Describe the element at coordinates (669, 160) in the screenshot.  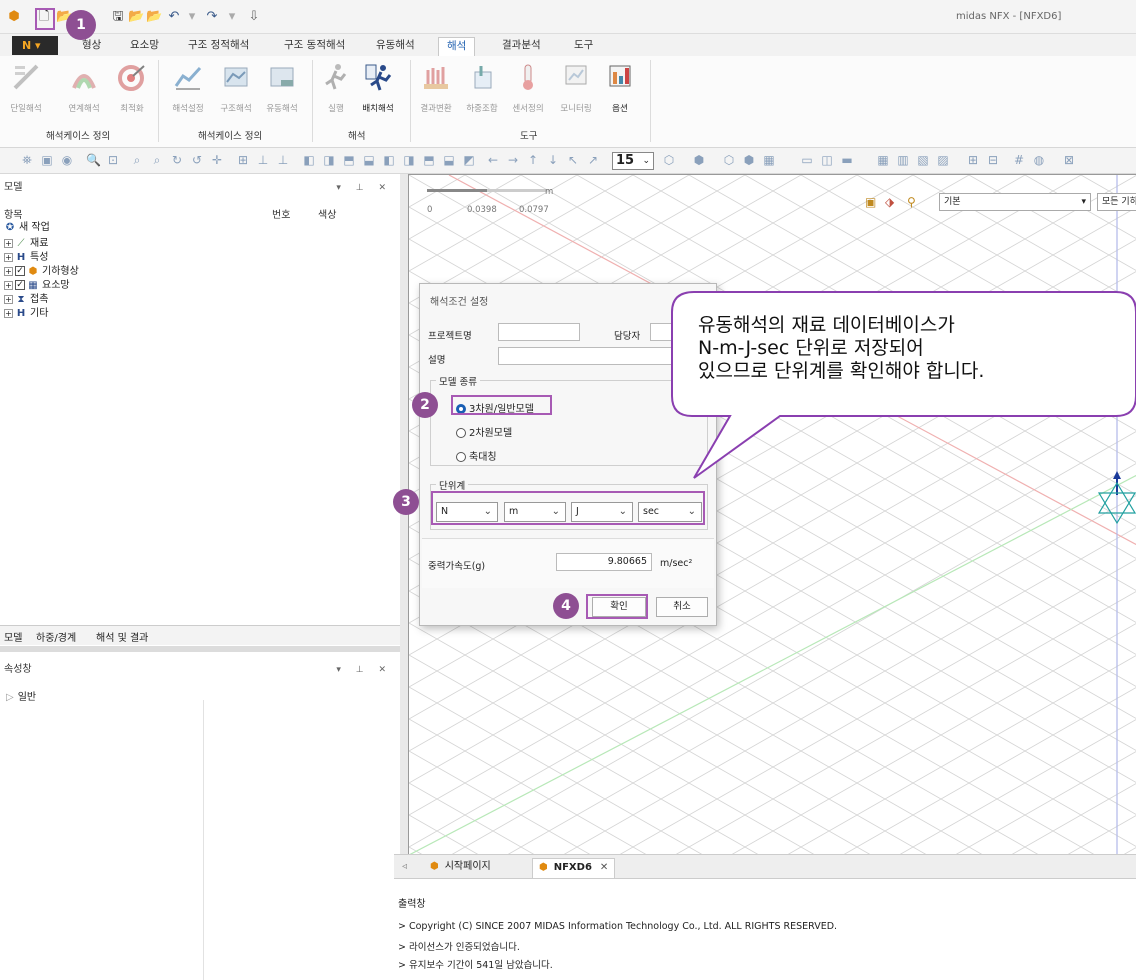
I see `display-mode-icon: ⬡` at that location.